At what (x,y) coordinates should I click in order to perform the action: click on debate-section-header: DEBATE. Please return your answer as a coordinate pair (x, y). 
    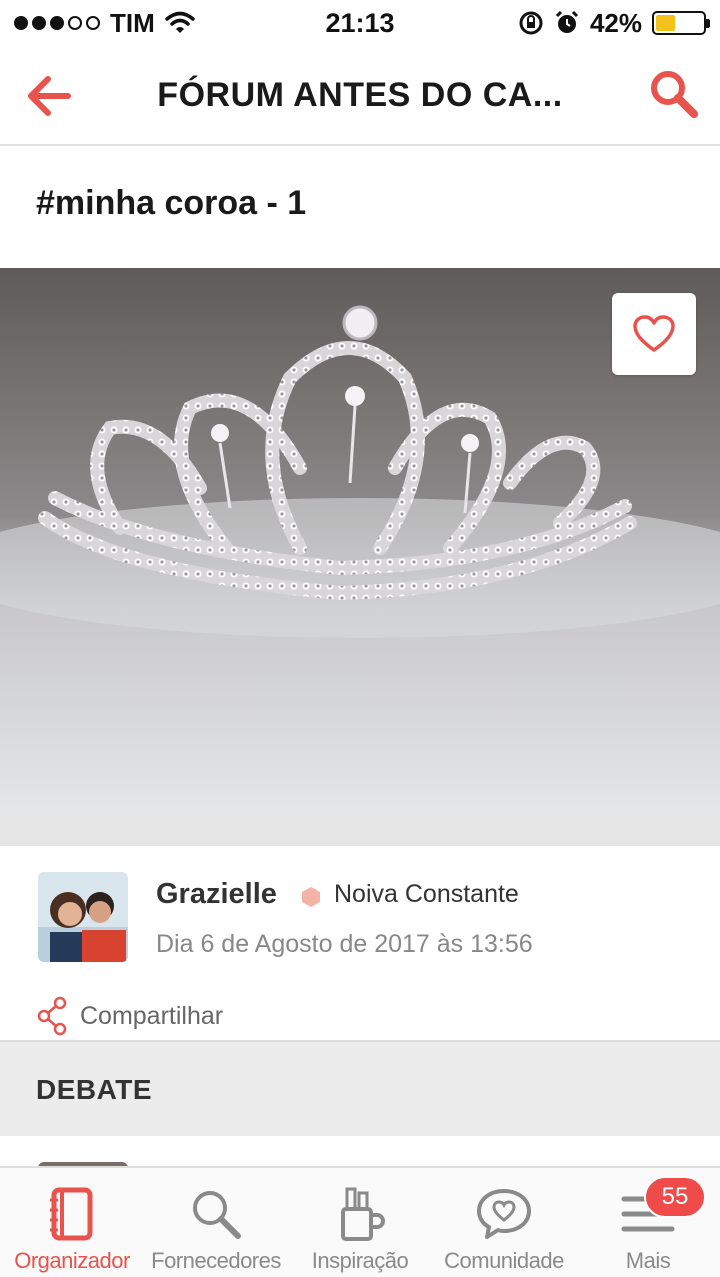
    Looking at the image, I should click on (360, 1088).